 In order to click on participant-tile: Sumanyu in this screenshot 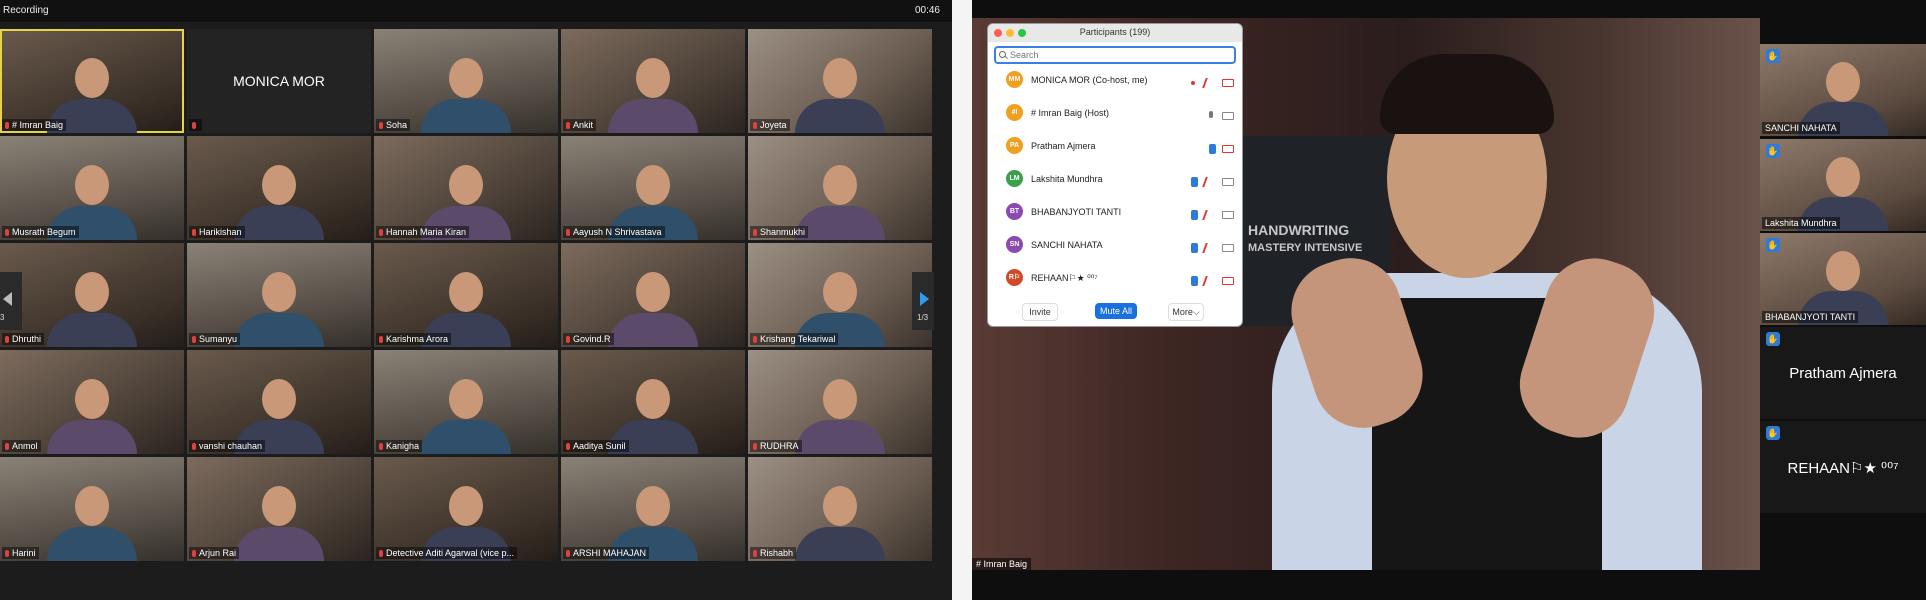, I will do `click(279, 295)`.